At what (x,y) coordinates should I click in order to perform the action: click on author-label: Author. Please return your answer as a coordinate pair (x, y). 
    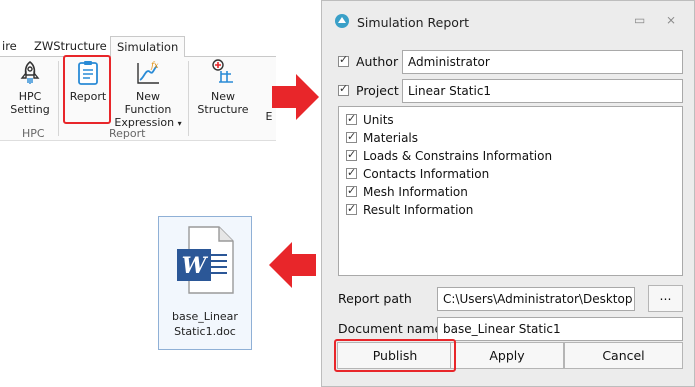
    Looking at the image, I should click on (377, 61).